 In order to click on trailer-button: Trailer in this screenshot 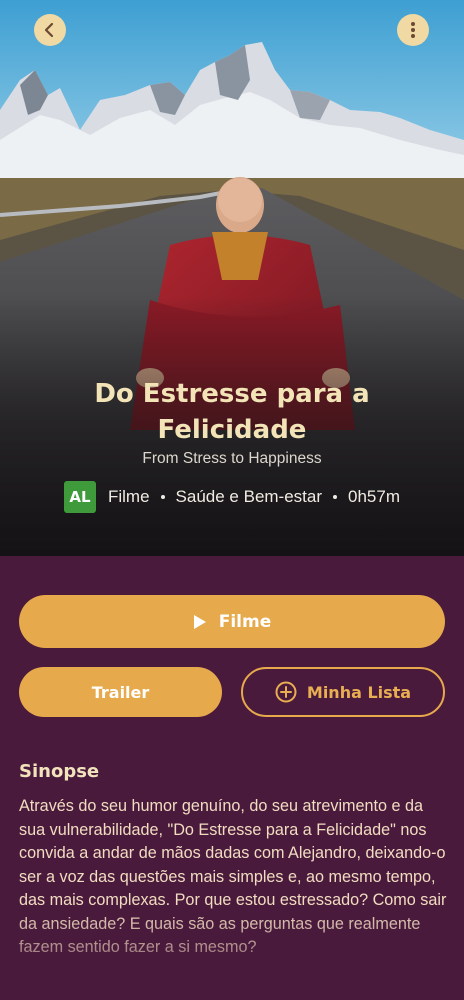, I will do `click(120, 692)`.